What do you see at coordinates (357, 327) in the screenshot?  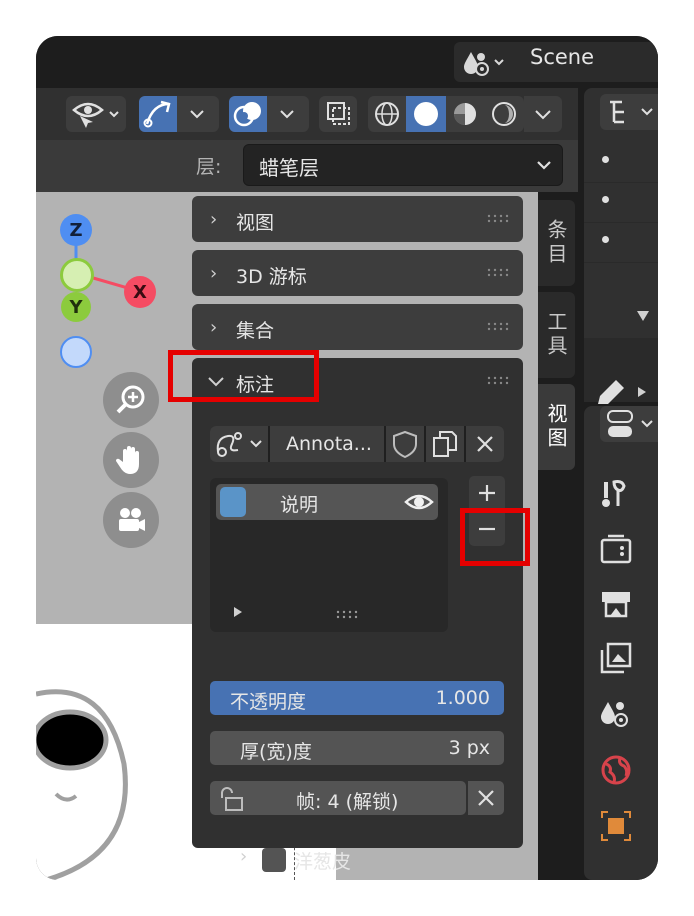 I see `panel-collections: › 集合` at bounding box center [357, 327].